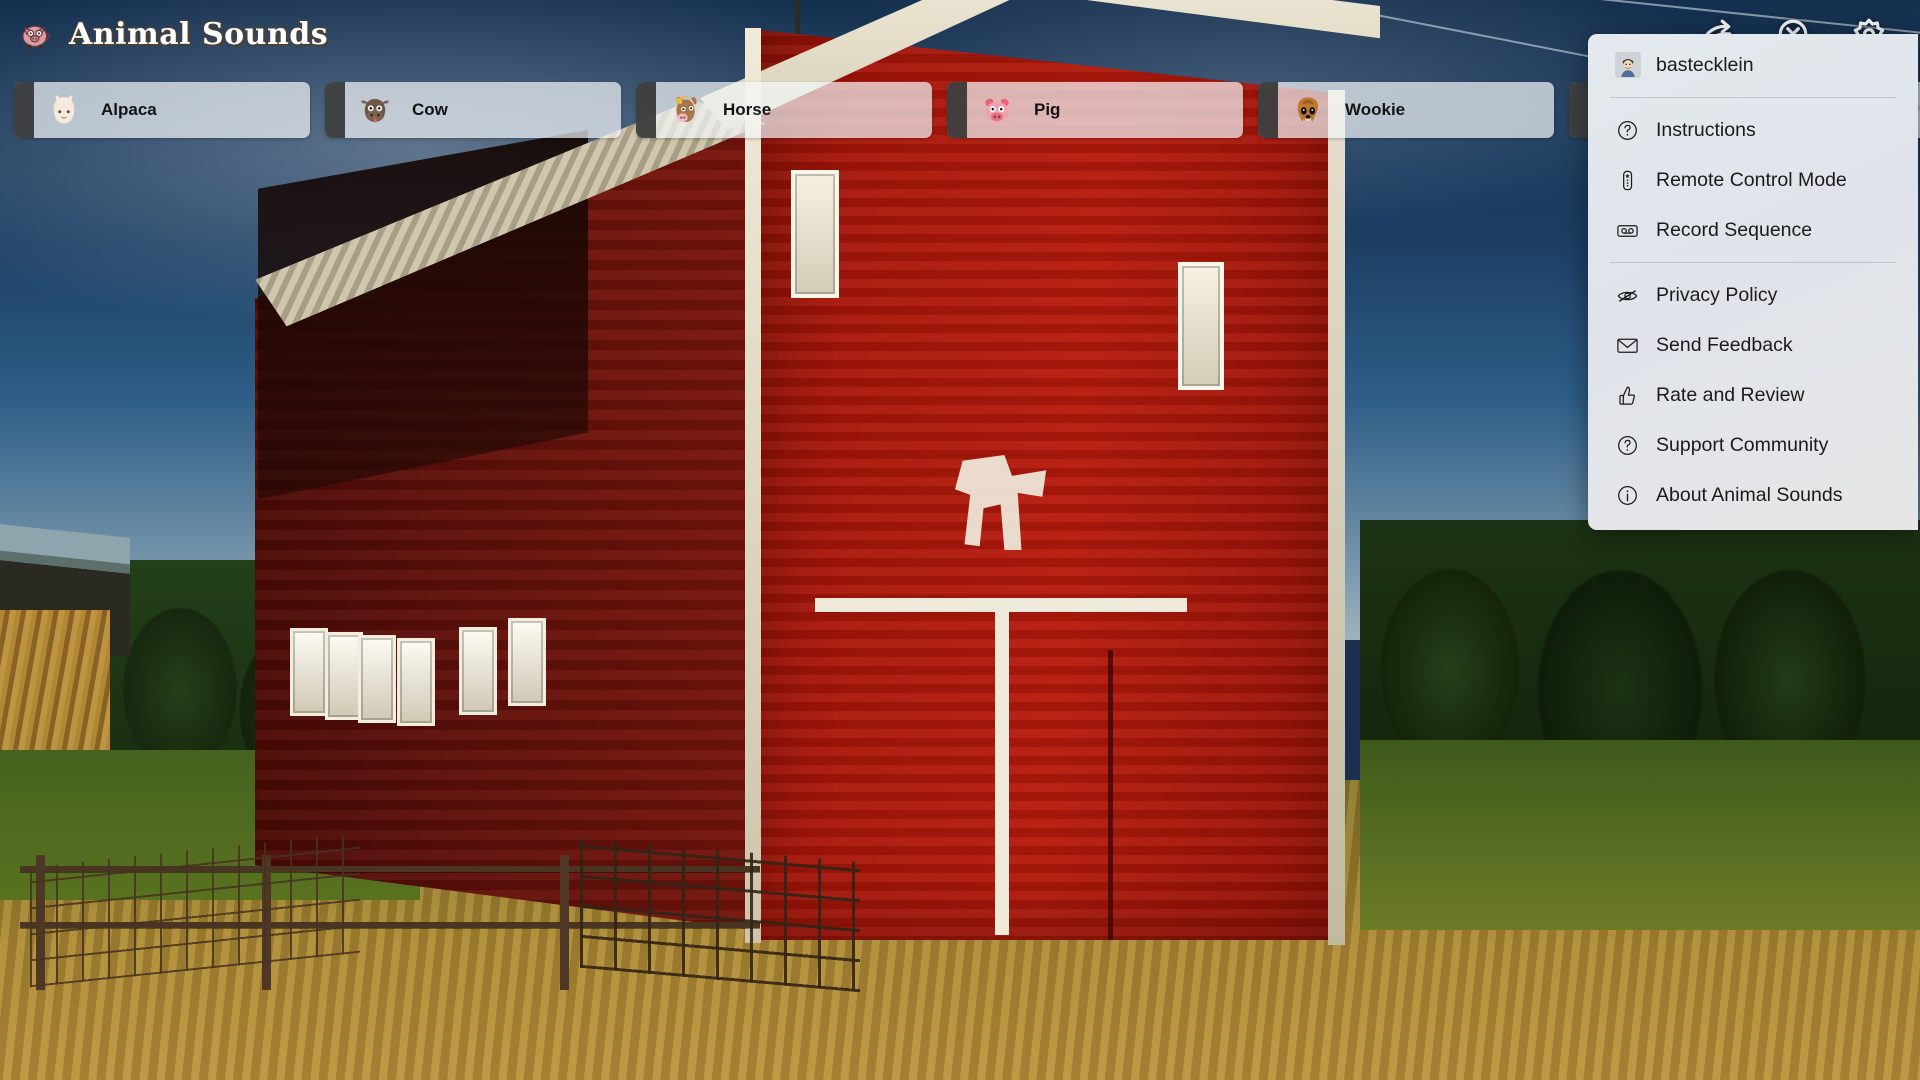 This screenshot has height=1080, width=1920. What do you see at coordinates (1308, 110) in the screenshot?
I see `wookie-icon` at bounding box center [1308, 110].